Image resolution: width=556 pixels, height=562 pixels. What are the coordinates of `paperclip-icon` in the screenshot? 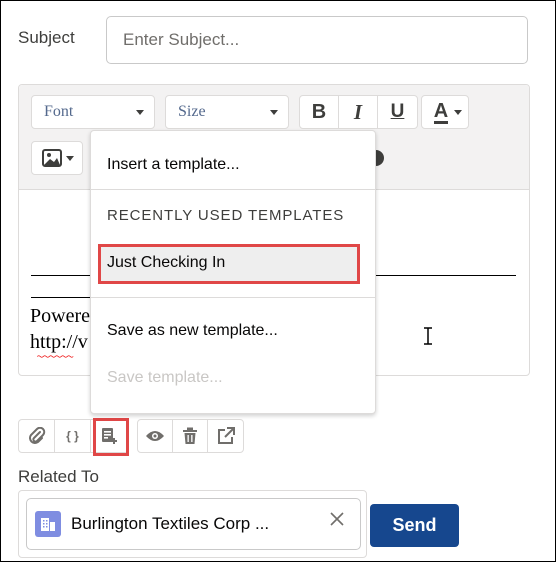 It's located at (36, 435).